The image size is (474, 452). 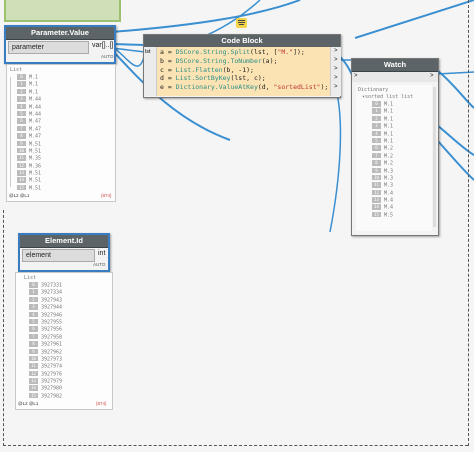 I want to click on output-port: >, so click(x=432, y=76).